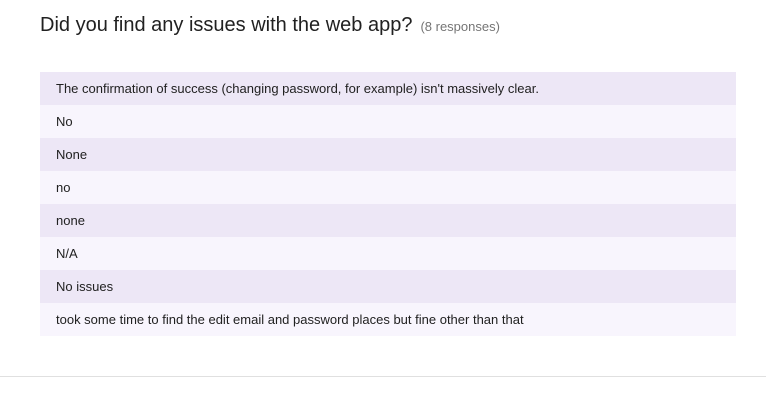 The width and height of the screenshot is (766, 407). Describe the element at coordinates (383, 376) in the screenshot. I see `card-divider` at that location.